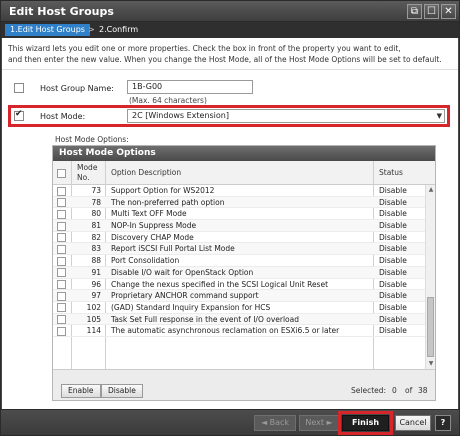  I want to click on table-row: 81 NOP-In Suppress Mode Disable, so click(239, 226).